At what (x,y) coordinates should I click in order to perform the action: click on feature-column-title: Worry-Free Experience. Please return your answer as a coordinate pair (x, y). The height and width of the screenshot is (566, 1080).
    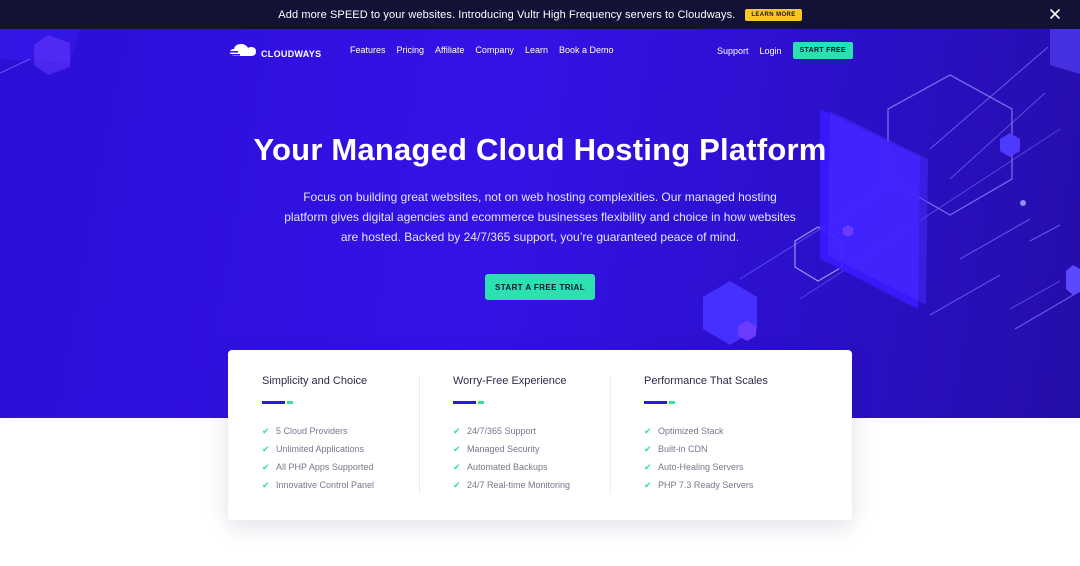
    Looking at the image, I should click on (510, 381).